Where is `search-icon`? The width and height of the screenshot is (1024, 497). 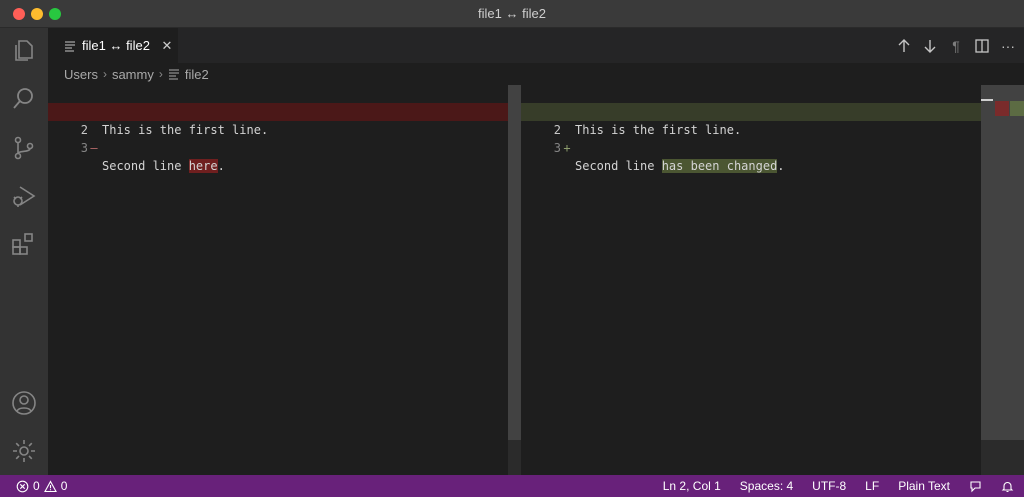 search-icon is located at coordinates (24, 99).